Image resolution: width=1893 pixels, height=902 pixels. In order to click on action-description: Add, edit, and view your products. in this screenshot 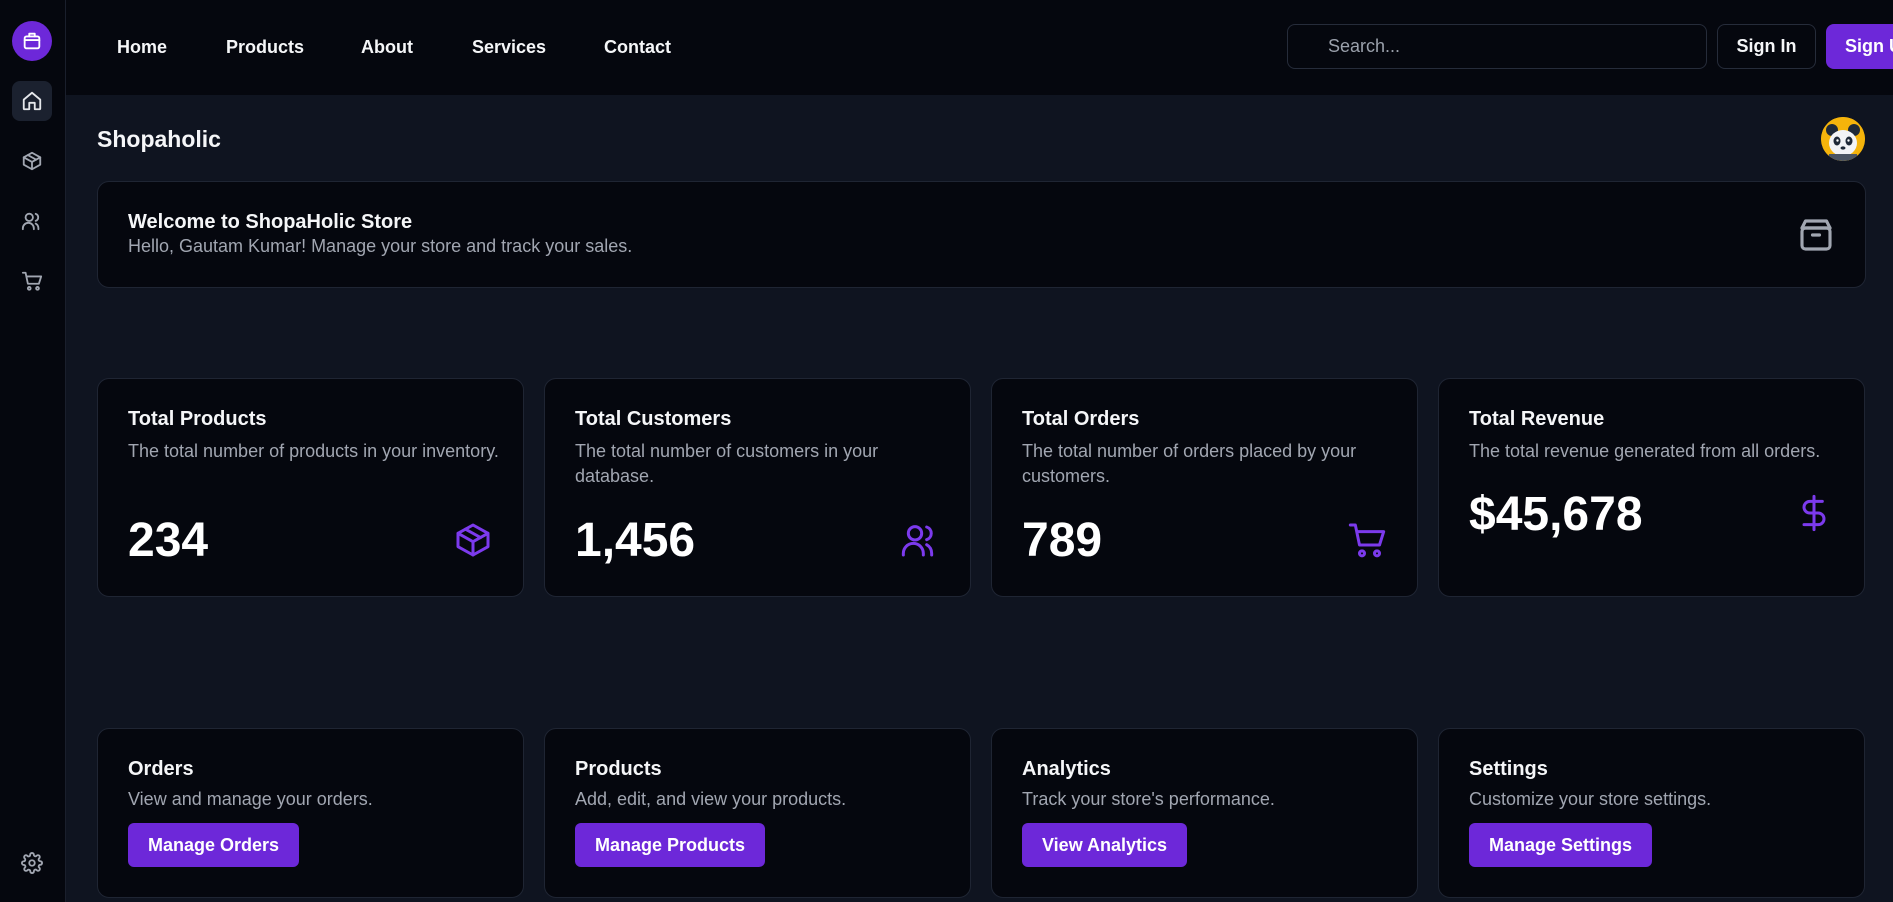, I will do `click(711, 799)`.